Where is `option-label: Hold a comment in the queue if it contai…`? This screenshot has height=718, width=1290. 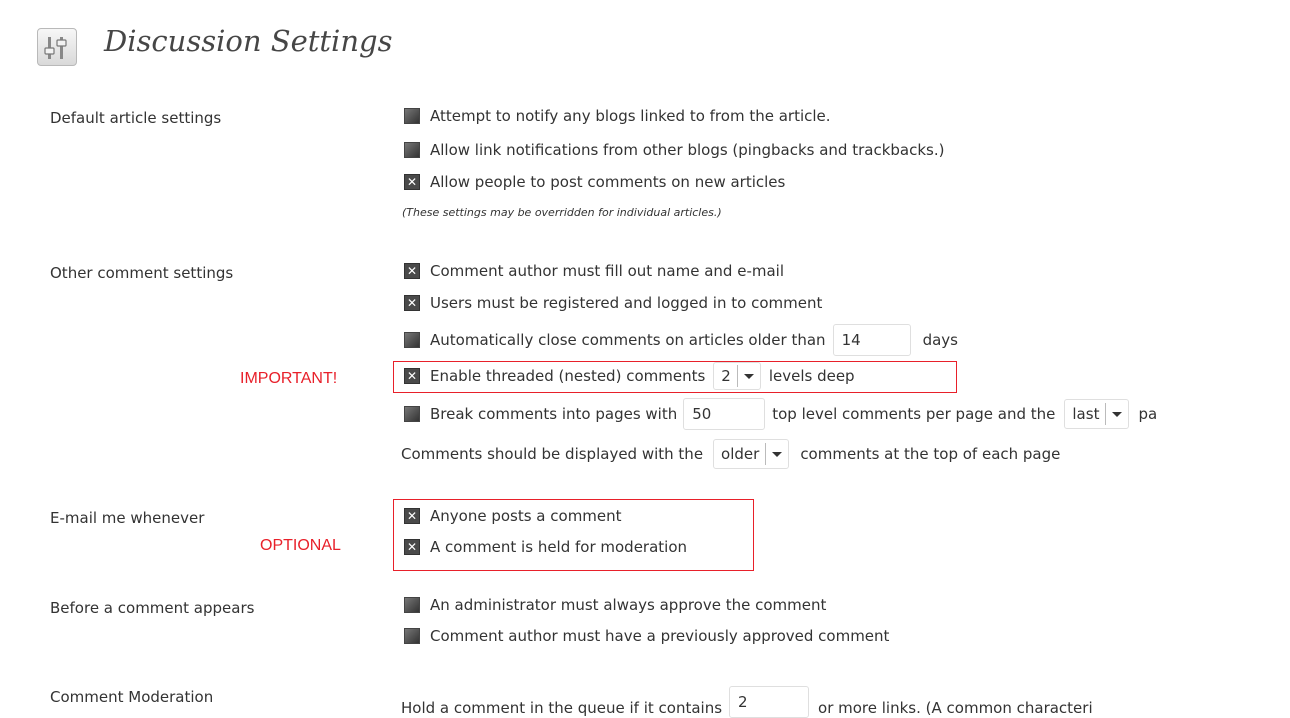 option-label: Hold a comment in the queue if it contai… is located at coordinates (562, 708).